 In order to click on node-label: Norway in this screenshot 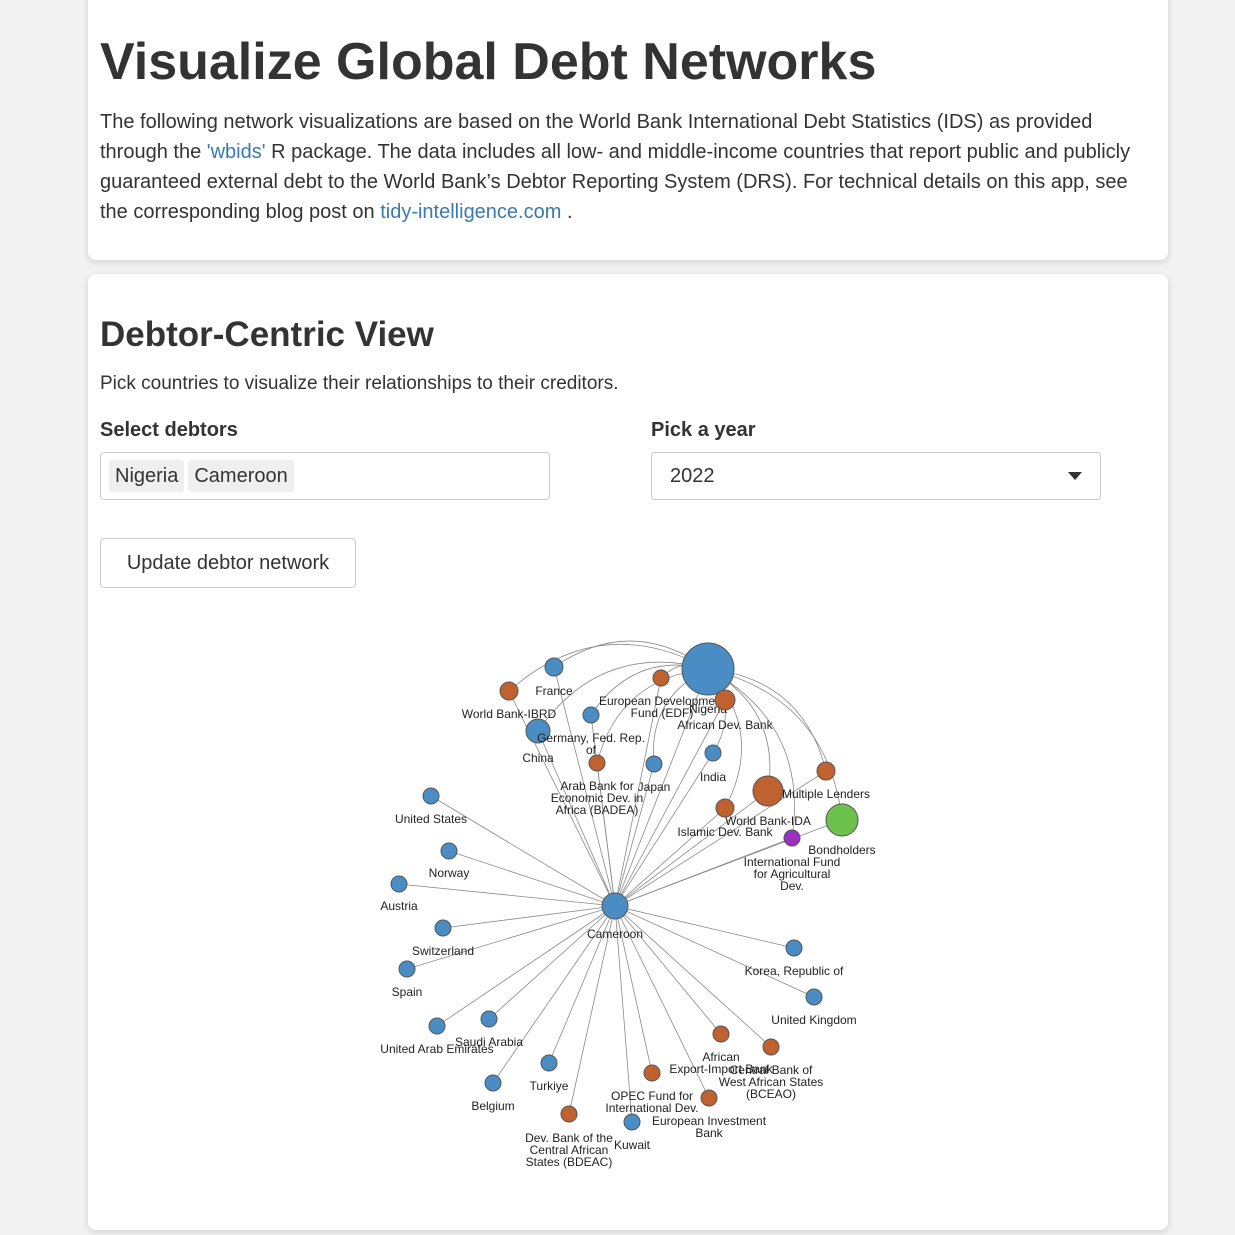, I will do `click(449, 873)`.